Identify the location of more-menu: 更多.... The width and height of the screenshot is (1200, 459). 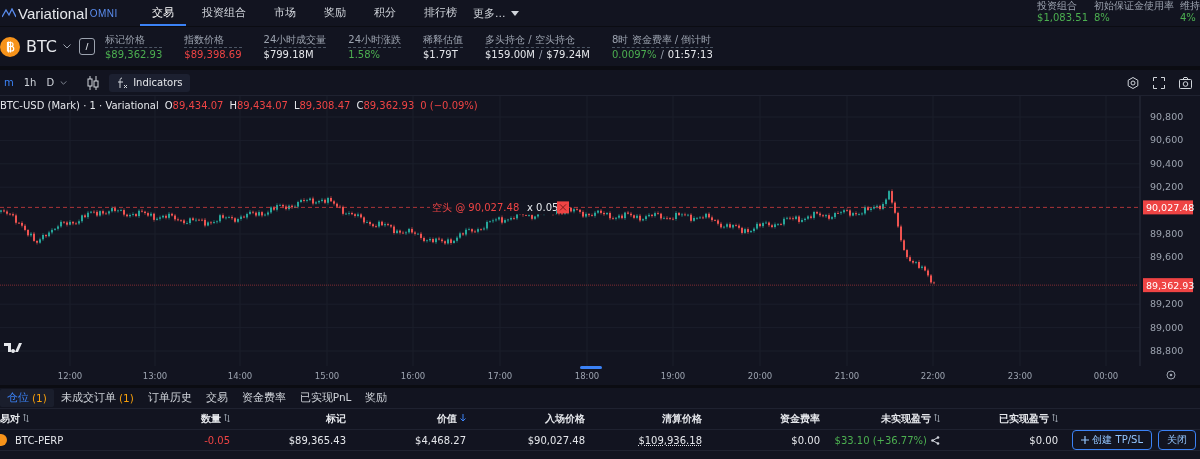
(496, 13).